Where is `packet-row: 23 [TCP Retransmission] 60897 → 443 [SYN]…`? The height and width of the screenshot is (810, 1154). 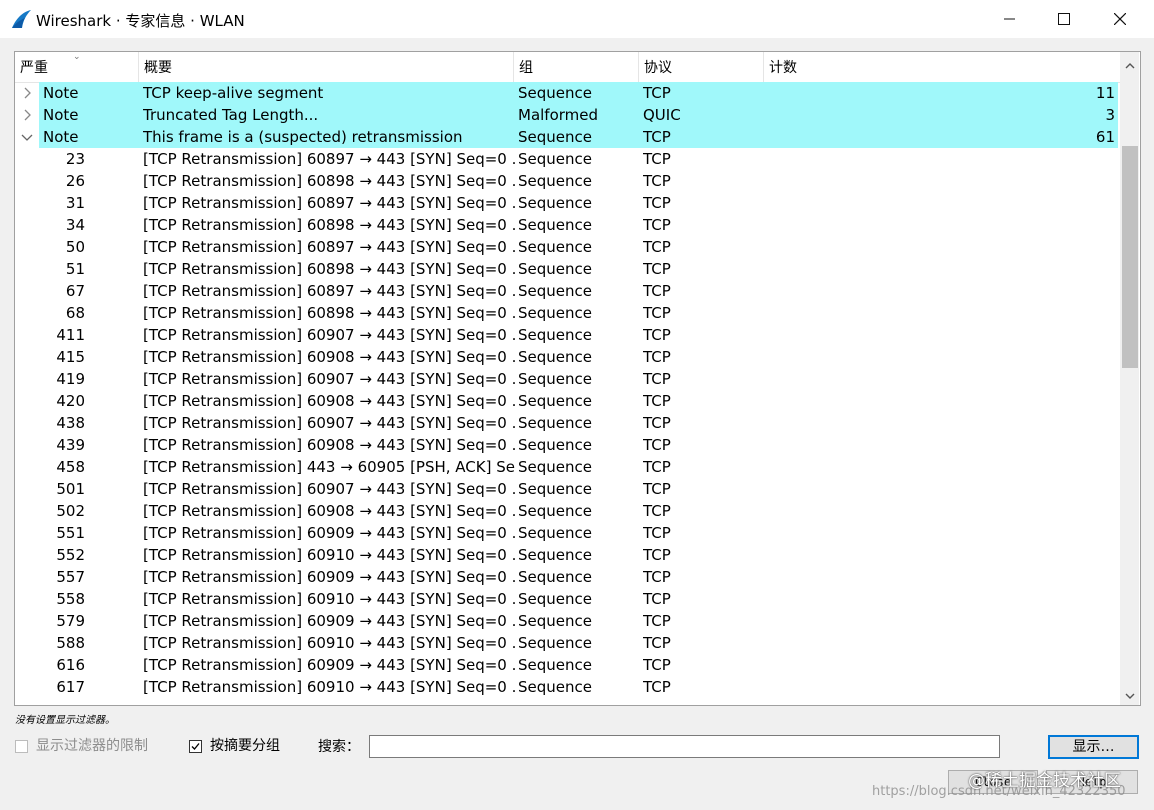
packet-row: 23 [TCP Retransmission] 60897 → 443 [SYN]… is located at coordinates (567, 159).